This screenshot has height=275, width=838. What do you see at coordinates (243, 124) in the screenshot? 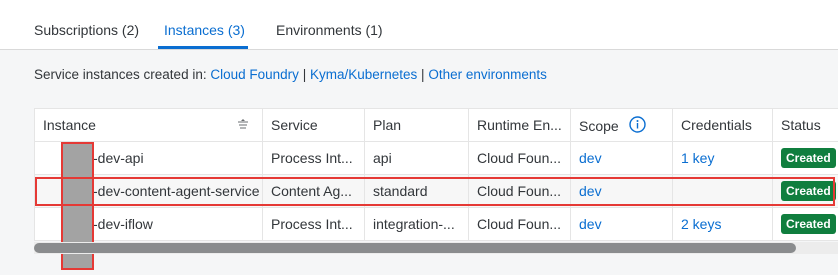
I see `sort-icon` at bounding box center [243, 124].